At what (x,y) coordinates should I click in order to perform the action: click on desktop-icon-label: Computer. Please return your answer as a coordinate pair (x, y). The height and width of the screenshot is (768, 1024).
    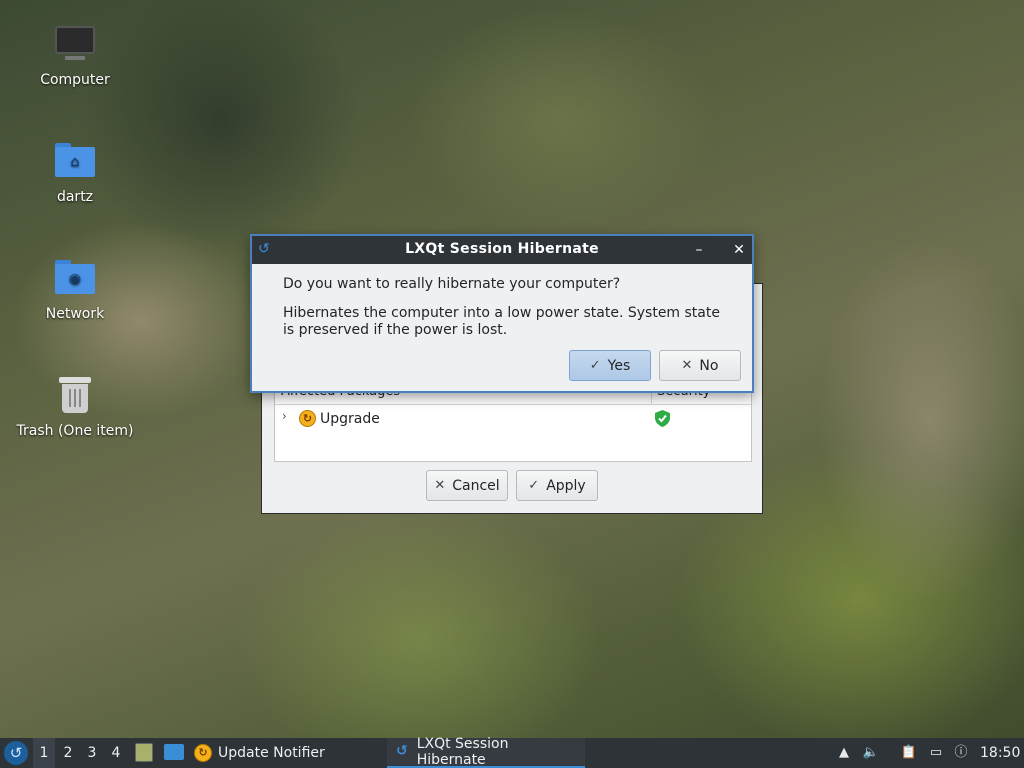
    Looking at the image, I should click on (75, 80).